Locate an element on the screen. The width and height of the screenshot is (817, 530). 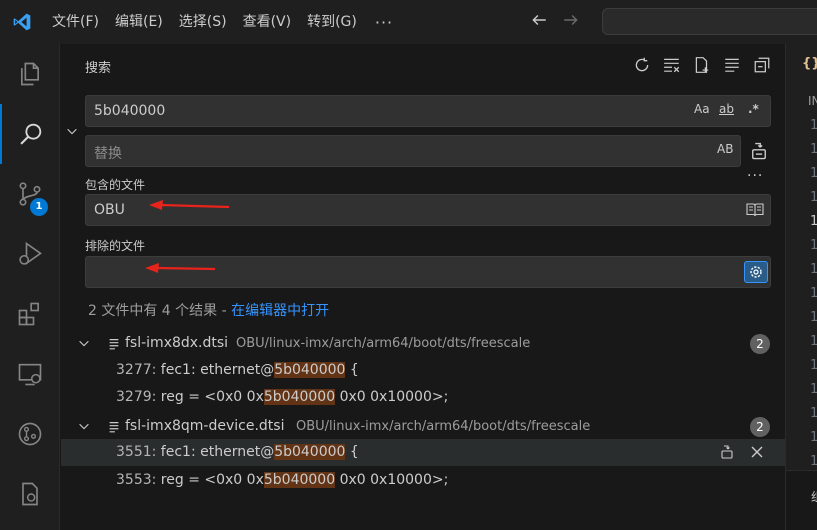
explorer-icon is located at coordinates (30, 74).